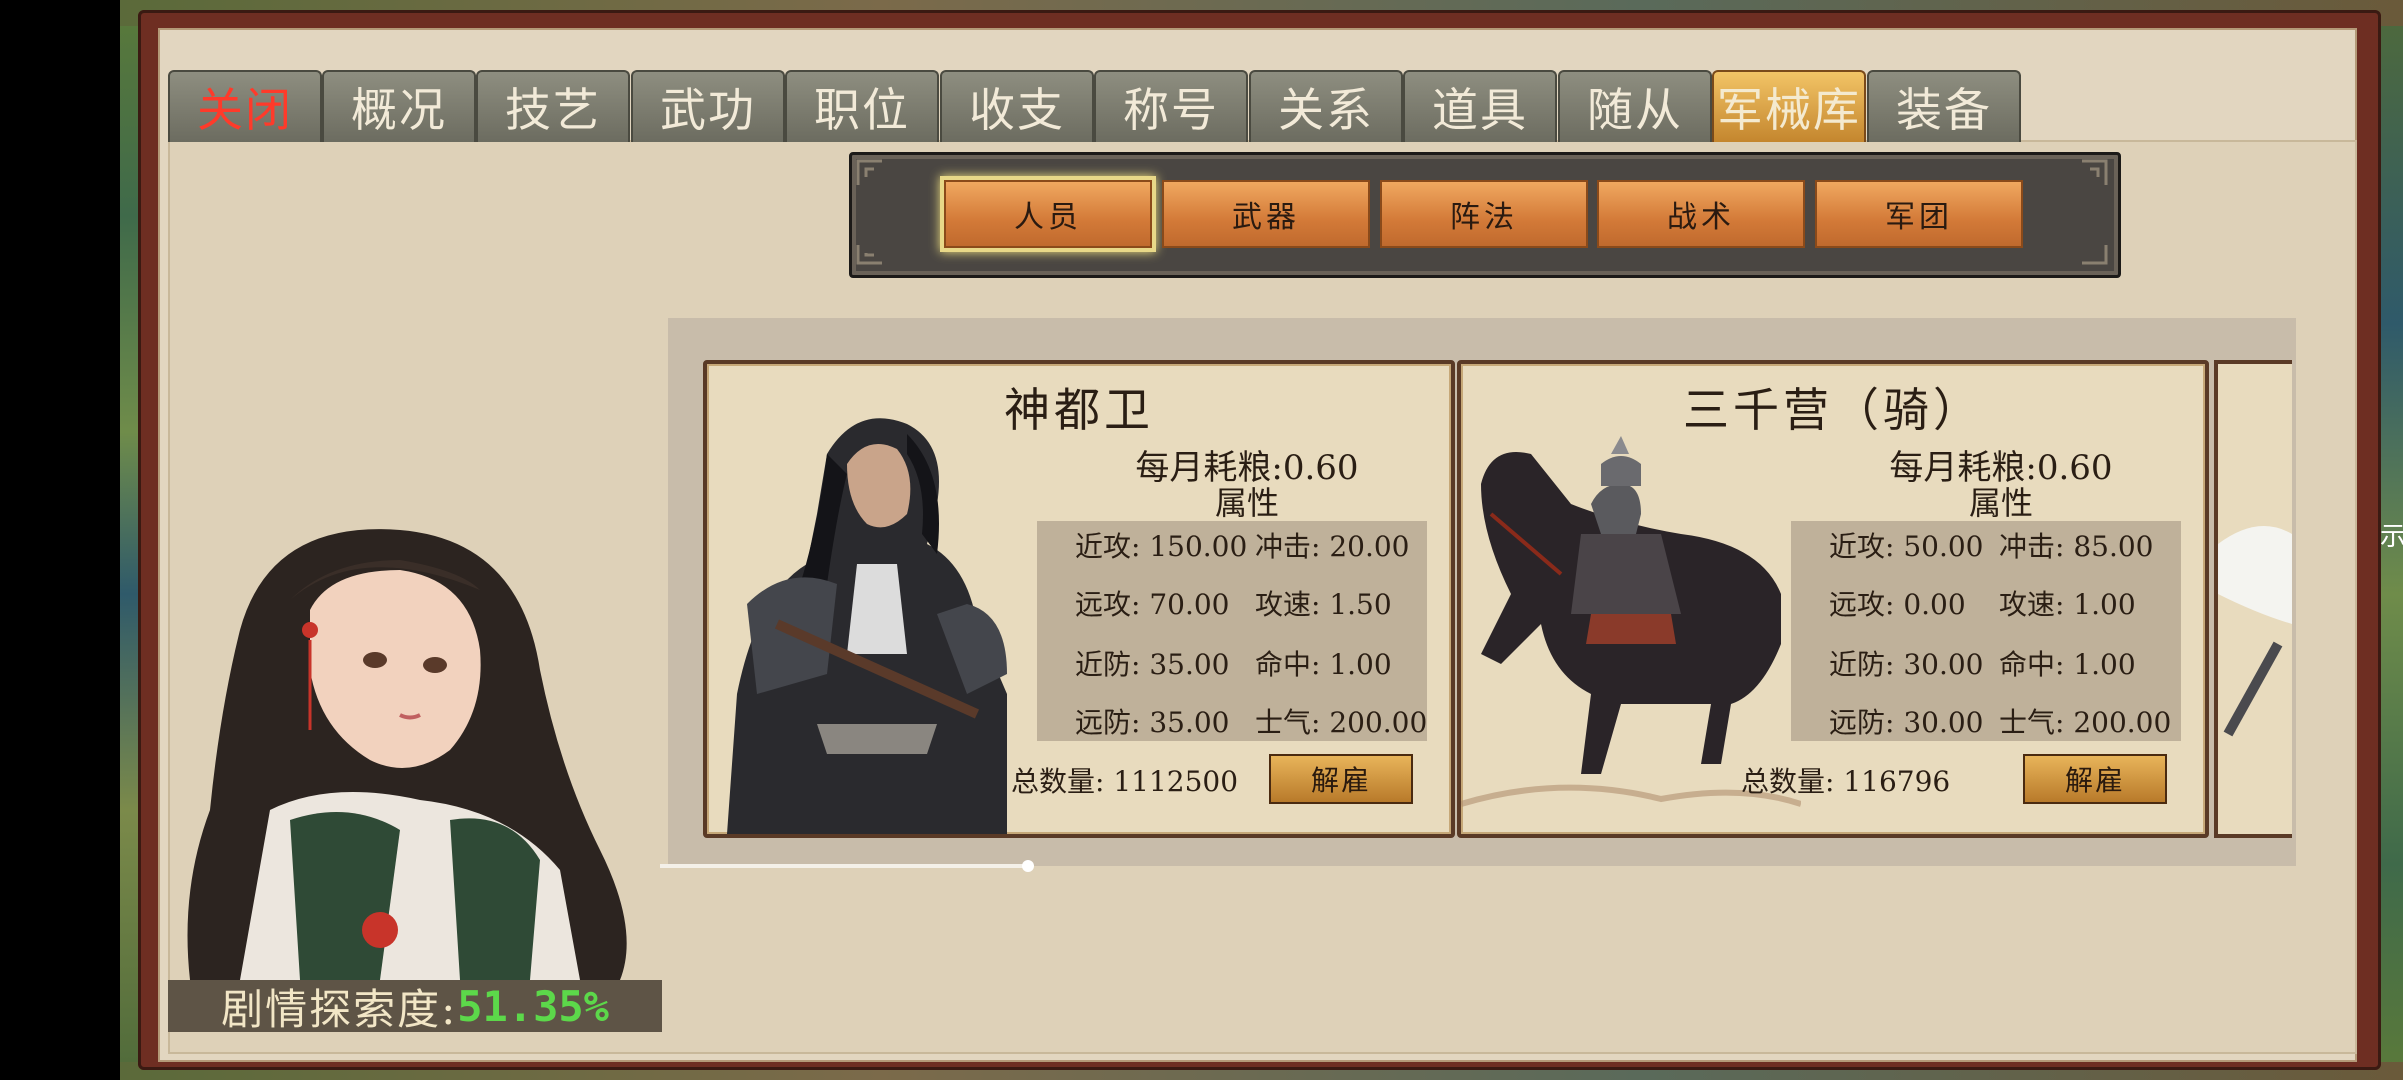  I want to click on unit-name: 神都卫, so click(1079, 410).